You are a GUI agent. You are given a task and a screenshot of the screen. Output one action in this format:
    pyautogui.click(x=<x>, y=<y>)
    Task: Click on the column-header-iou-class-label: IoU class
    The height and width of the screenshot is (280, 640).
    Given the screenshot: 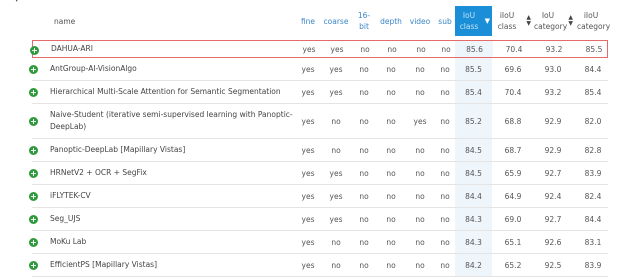 What is the action you would take?
    pyautogui.click(x=469, y=21)
    